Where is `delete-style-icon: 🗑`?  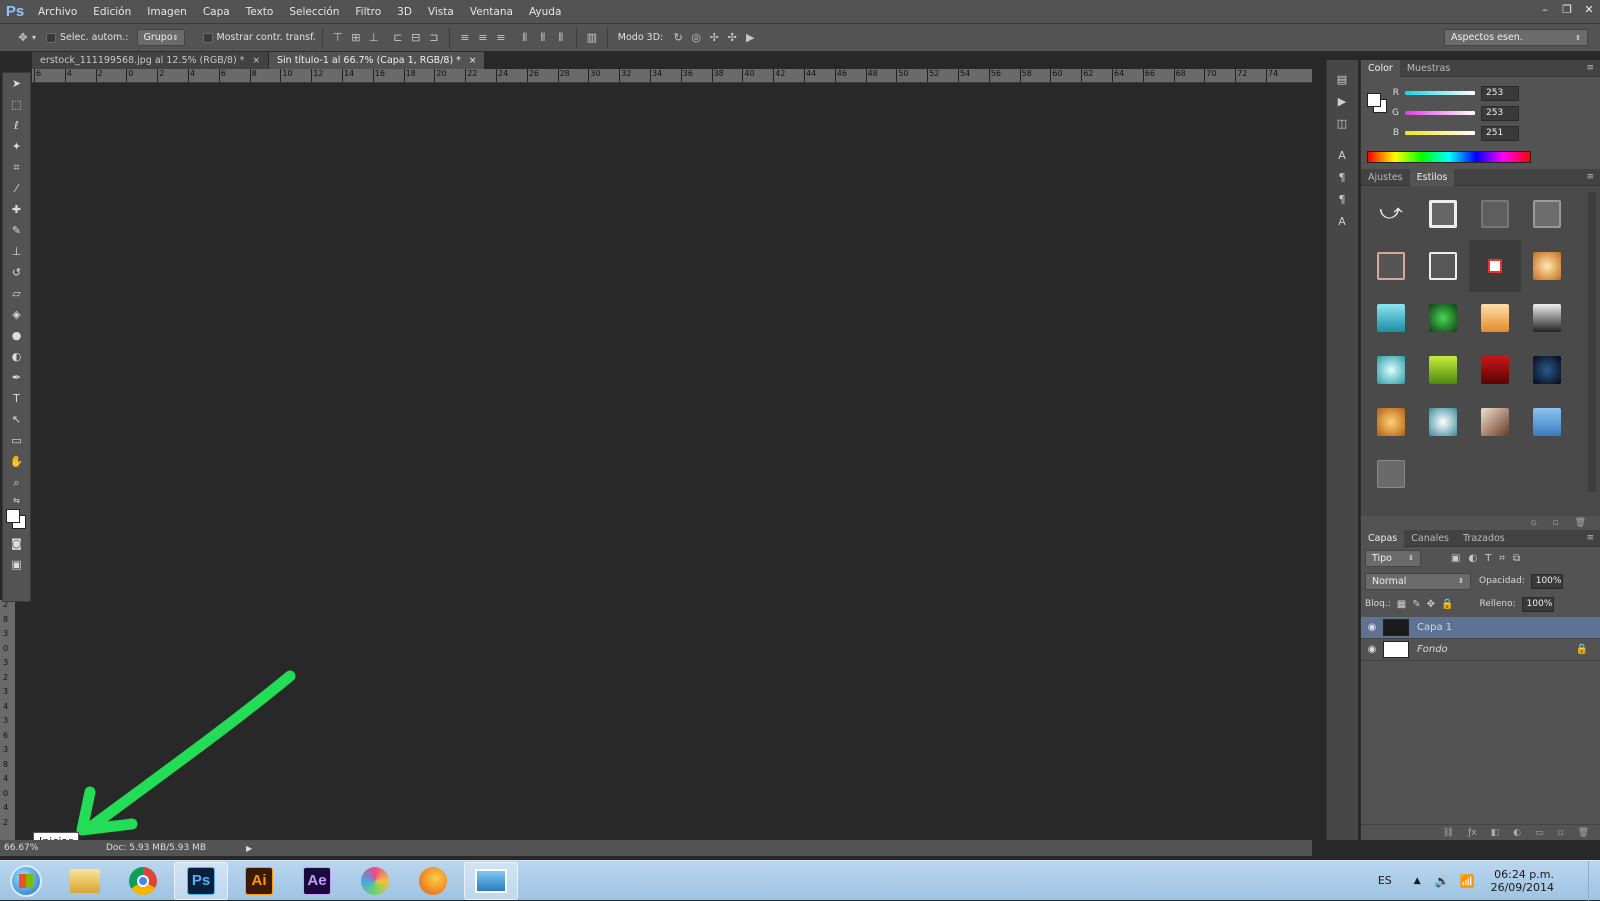 delete-style-icon: 🗑 is located at coordinates (1580, 523).